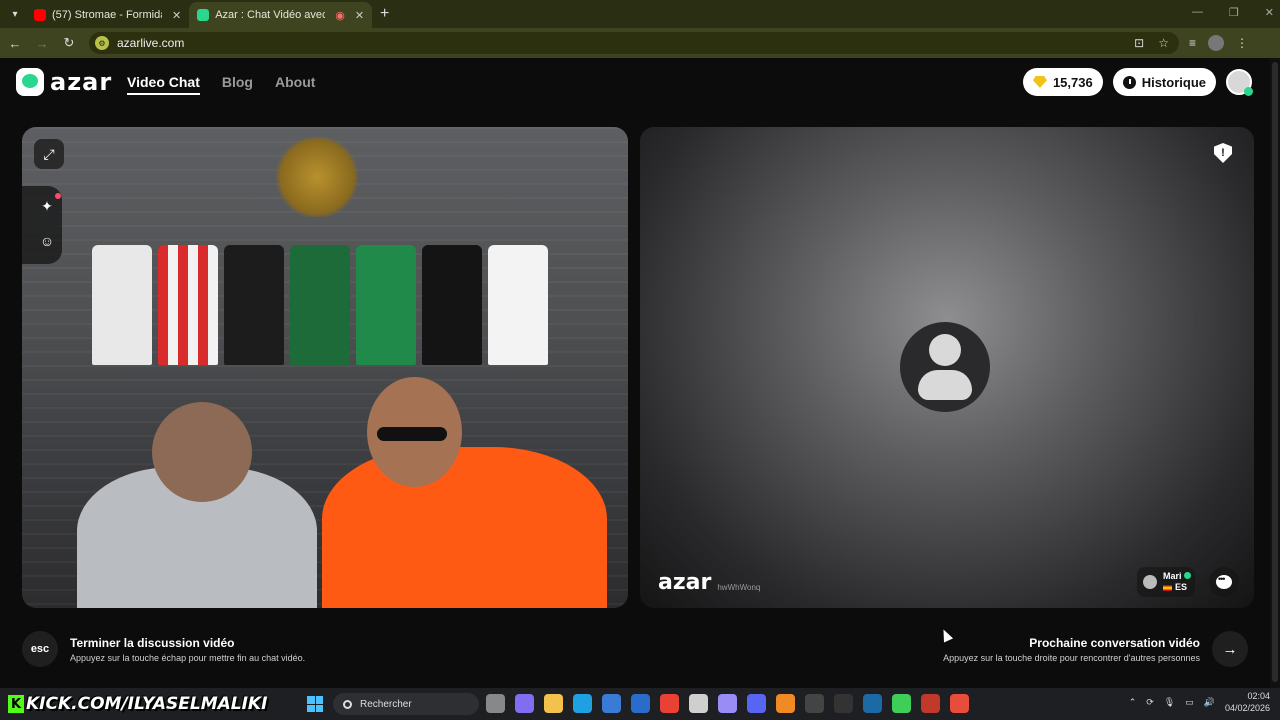  I want to click on app-dark-icon, so click(843, 703).